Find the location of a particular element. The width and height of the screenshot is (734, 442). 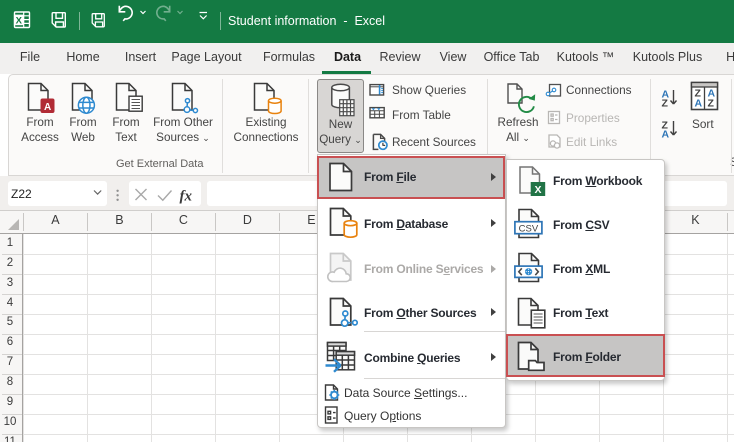

svg-text: fx is located at coordinates (186, 197).